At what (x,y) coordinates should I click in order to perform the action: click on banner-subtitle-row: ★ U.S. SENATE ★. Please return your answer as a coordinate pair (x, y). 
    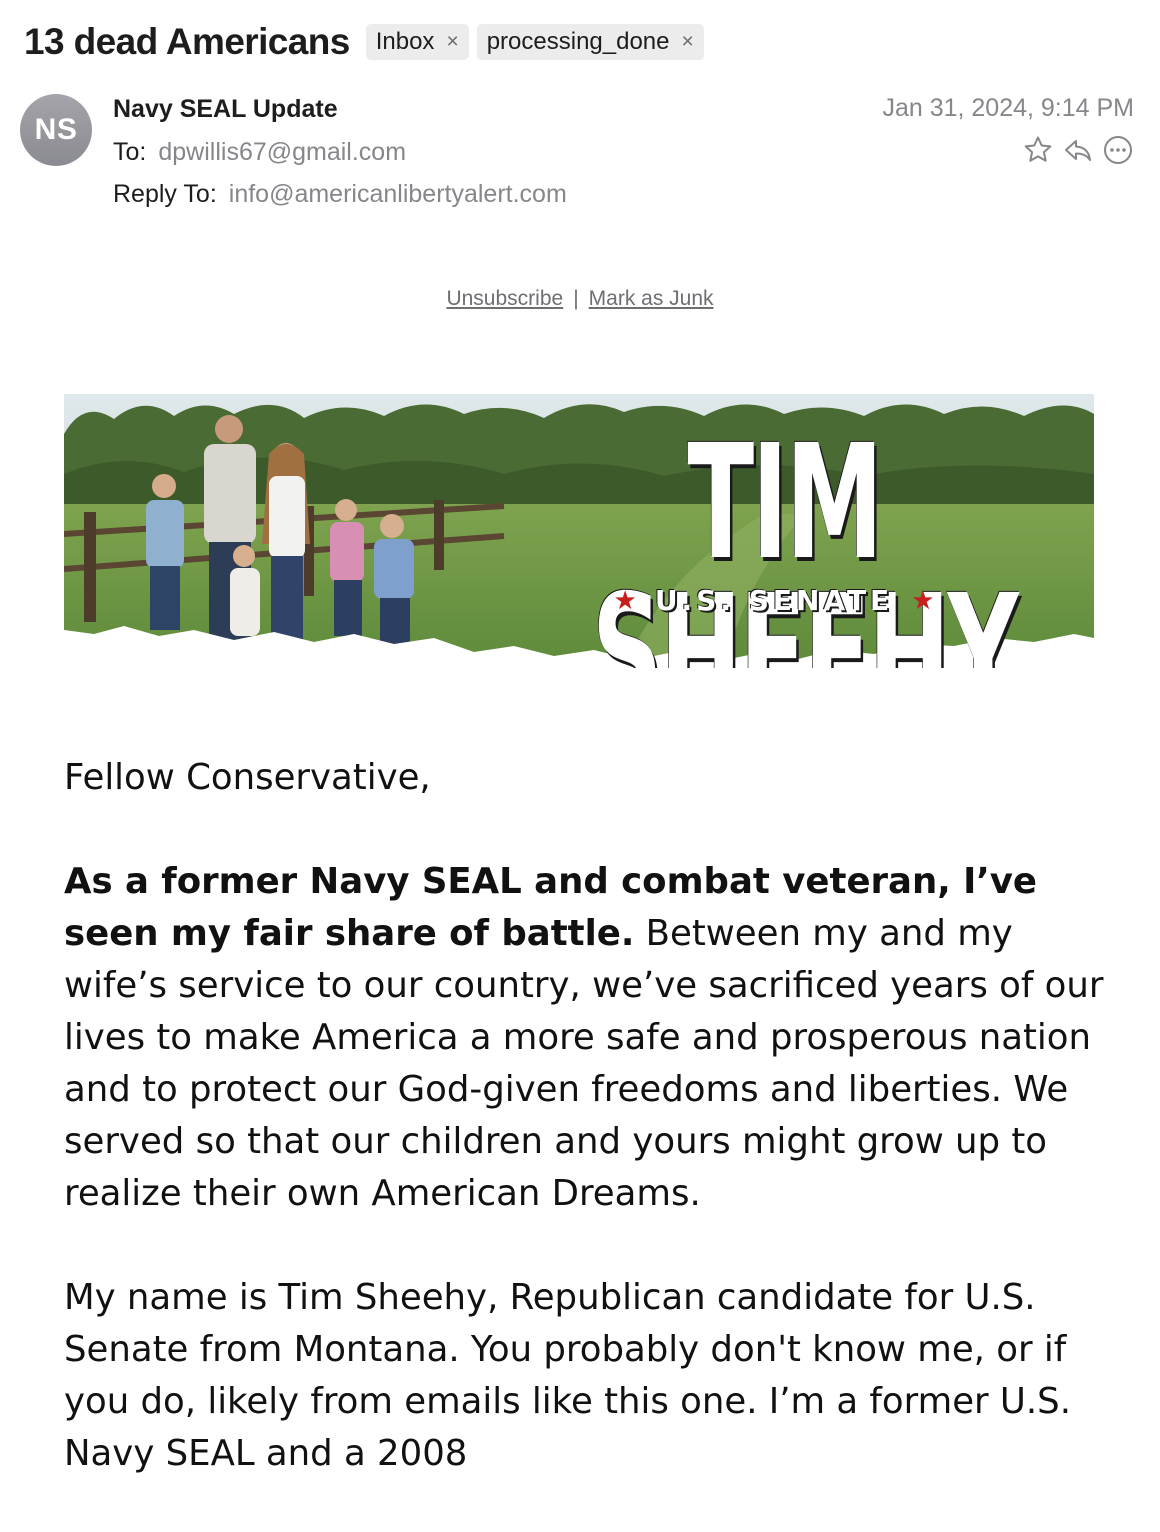
    Looking at the image, I should click on (774, 600).